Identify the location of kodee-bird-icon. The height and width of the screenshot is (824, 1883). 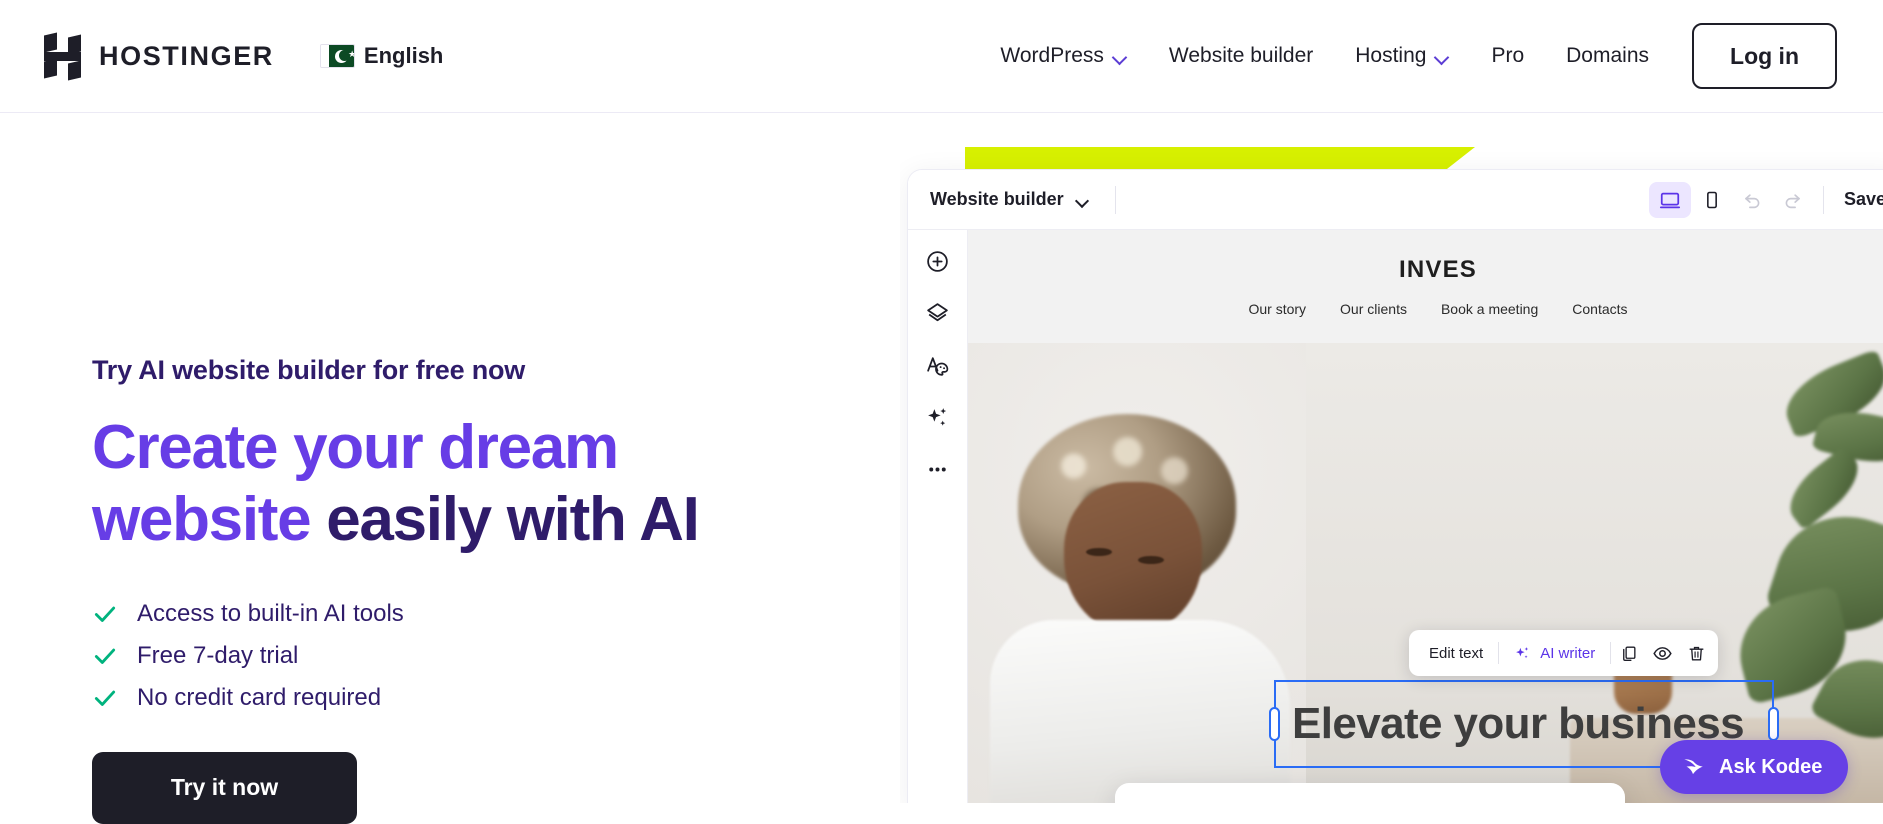
(1693, 767).